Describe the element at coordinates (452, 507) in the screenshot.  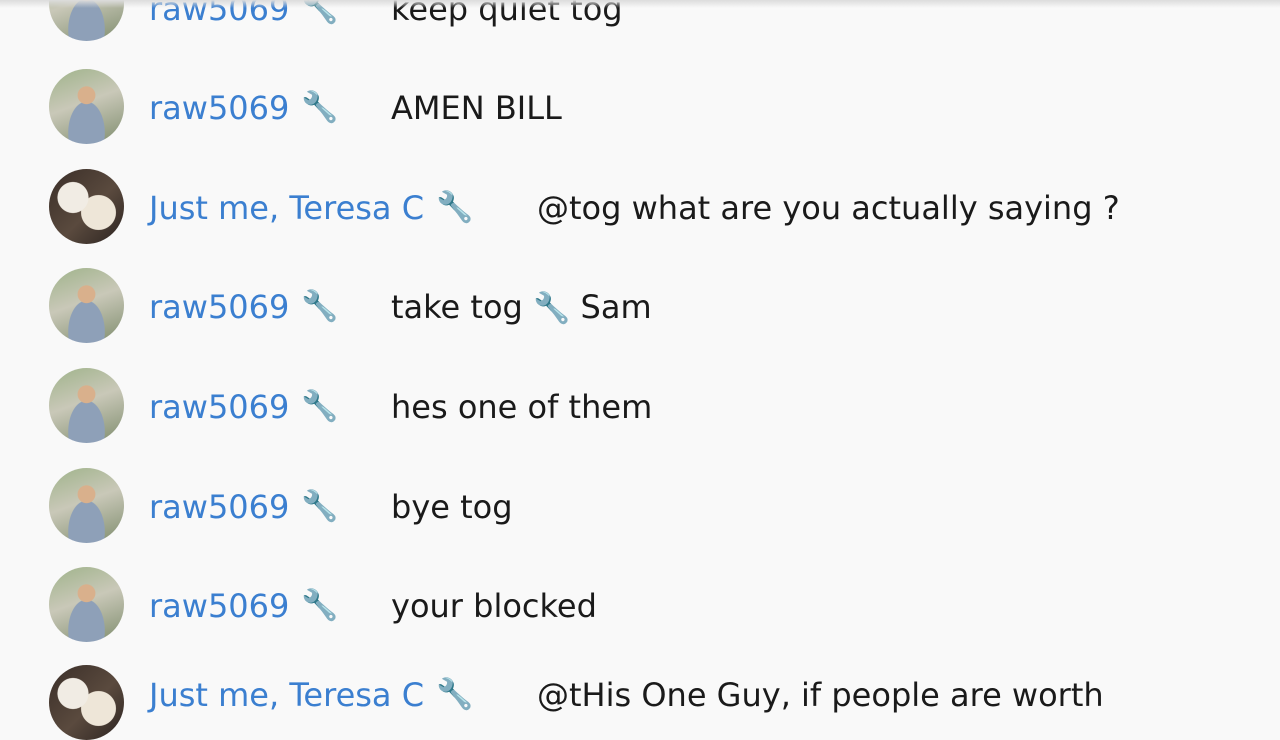
I see `message-text: bye tog` at that location.